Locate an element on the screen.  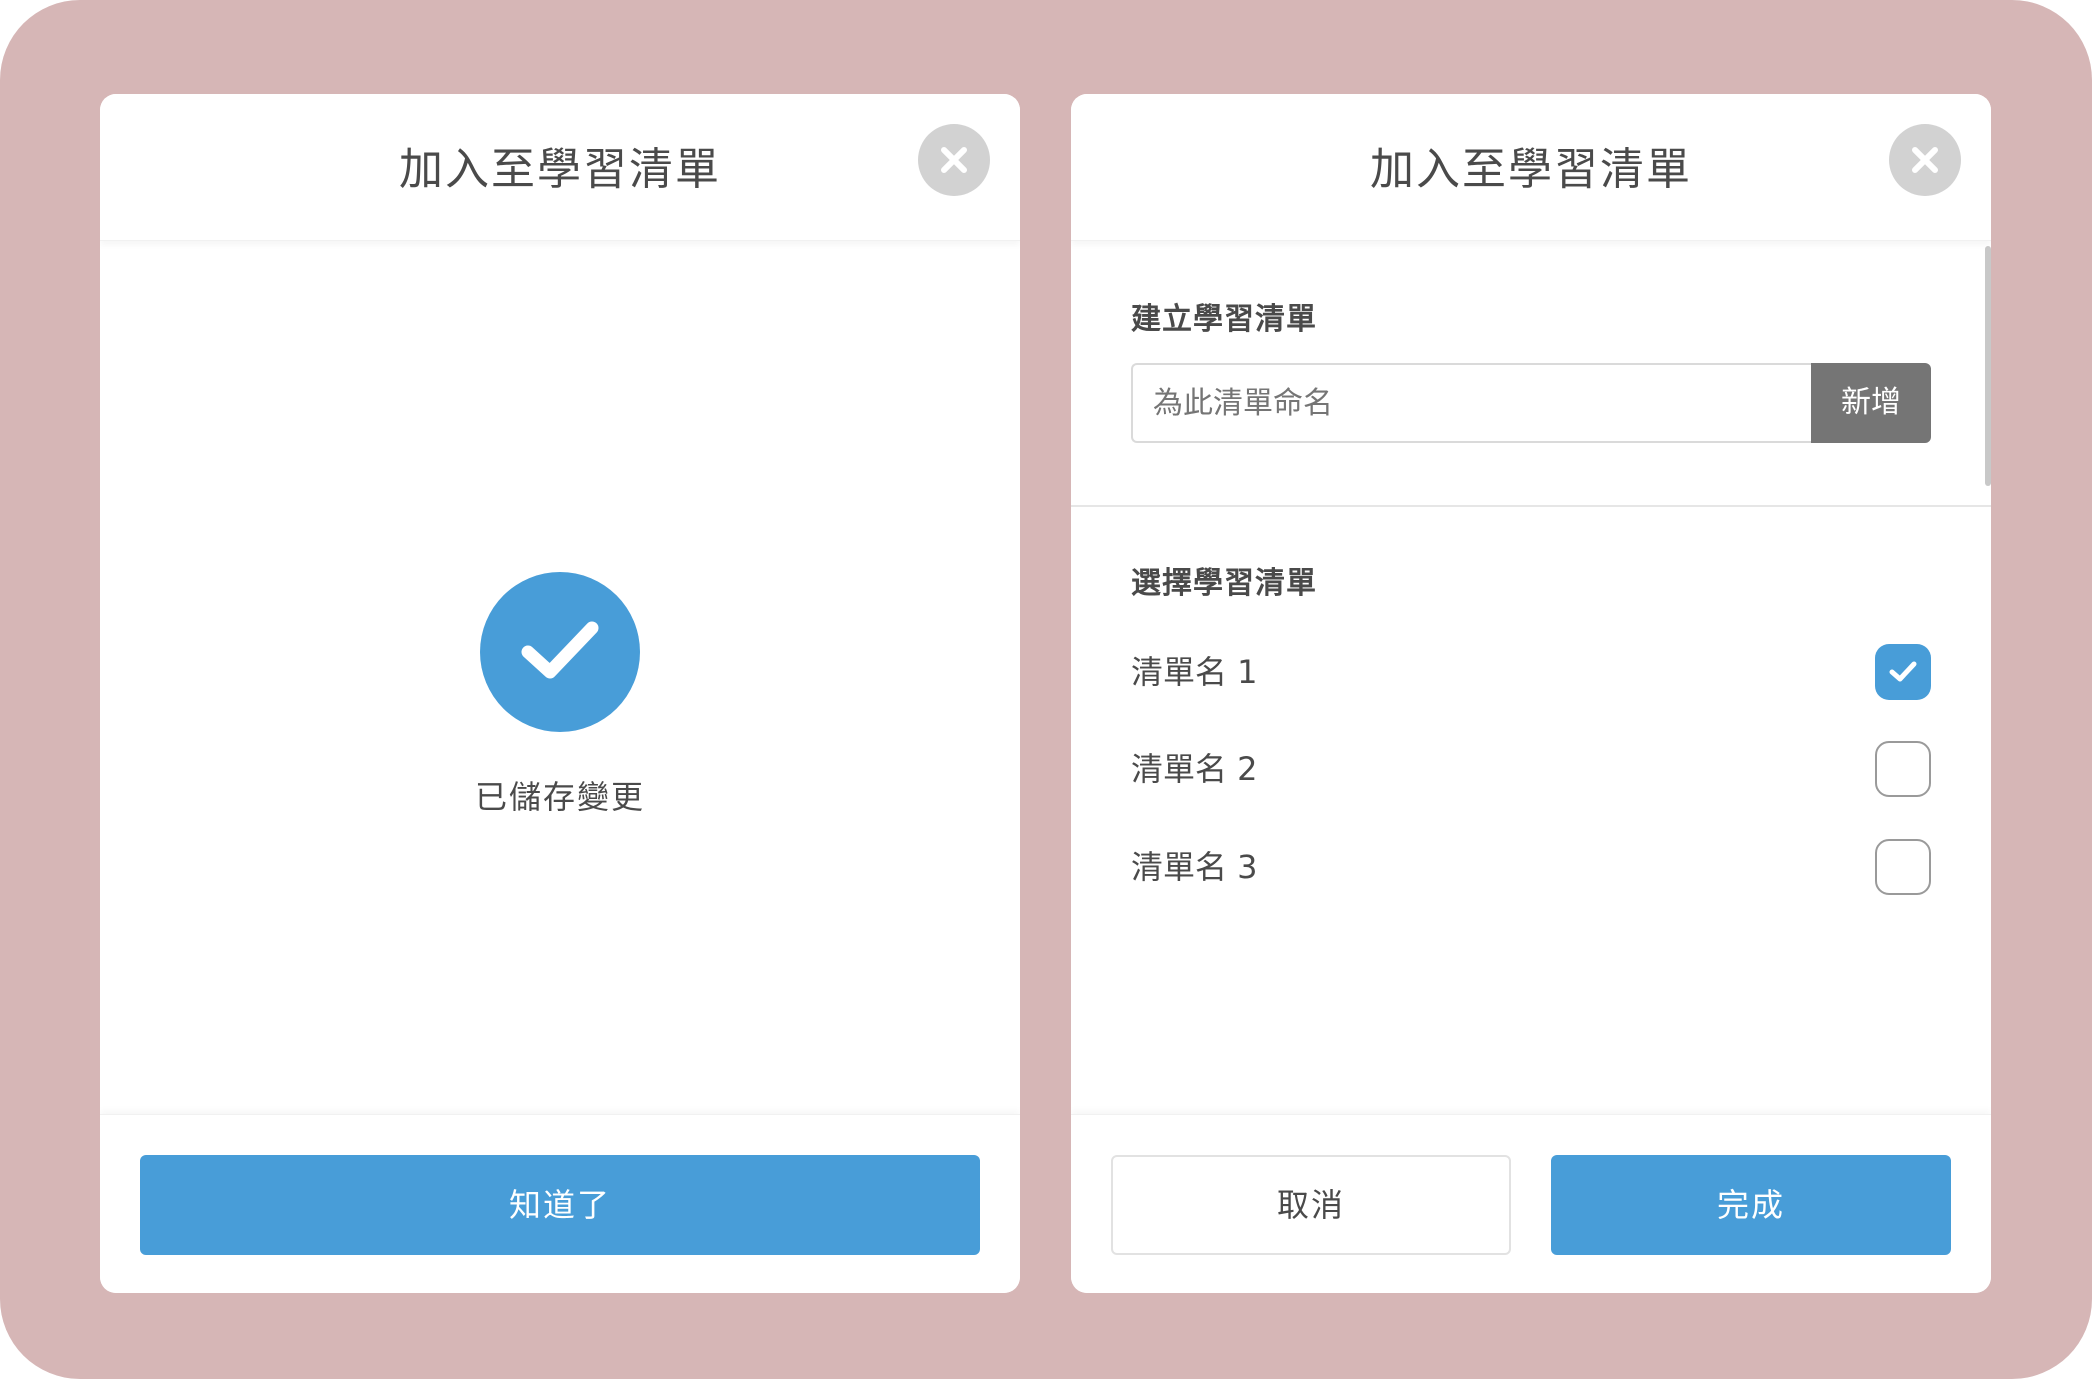
checkmark-icon is located at coordinates (1903, 671).